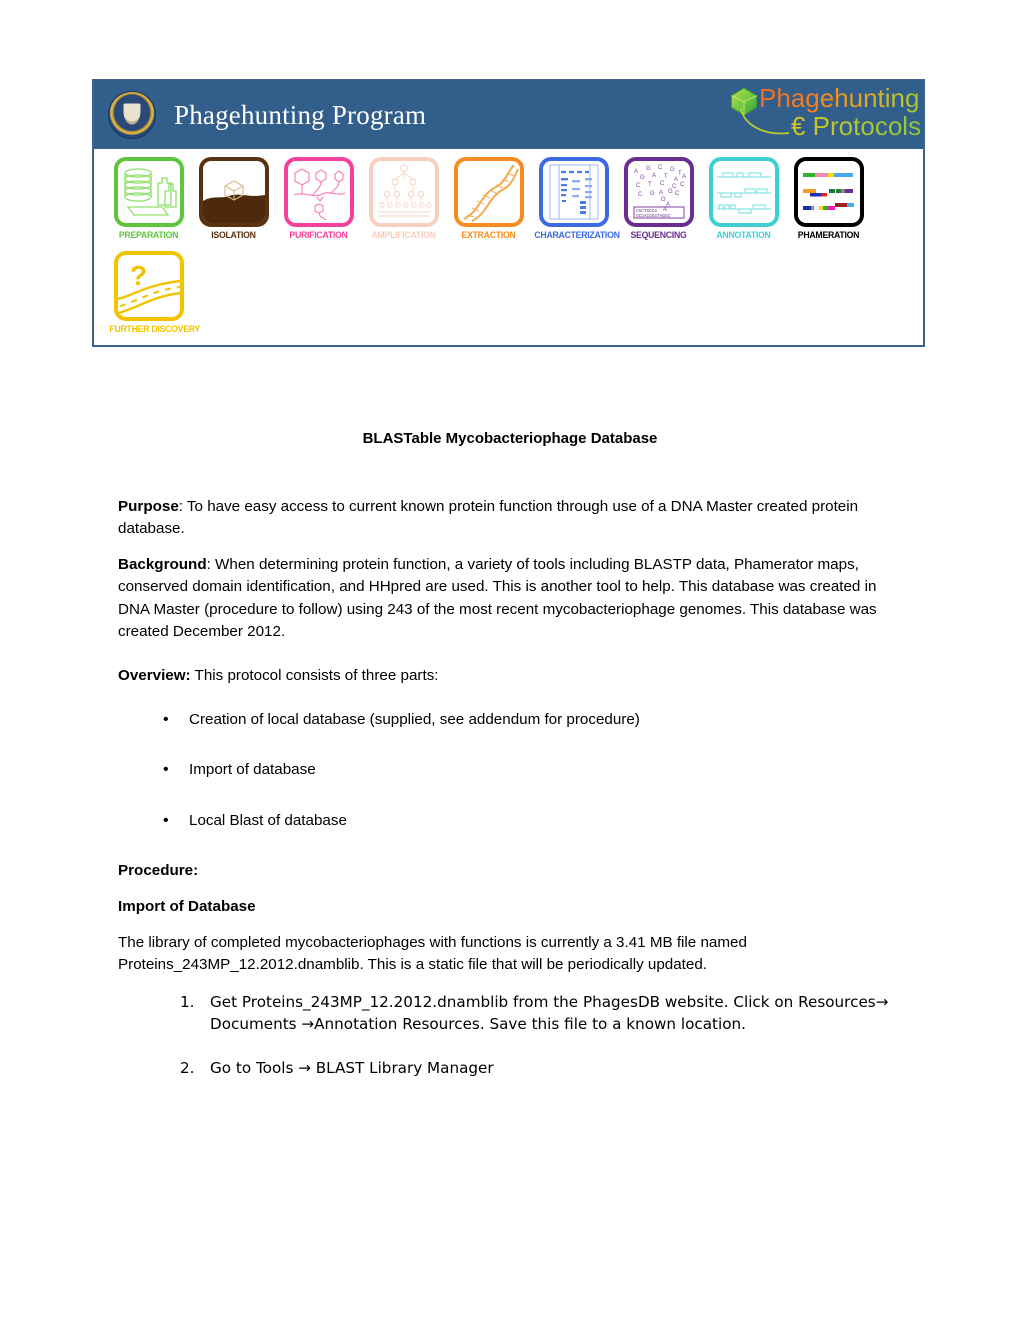 The image size is (1020, 1320). Describe the element at coordinates (510, 907) in the screenshot. I see `import-heading: Import of Database` at that location.